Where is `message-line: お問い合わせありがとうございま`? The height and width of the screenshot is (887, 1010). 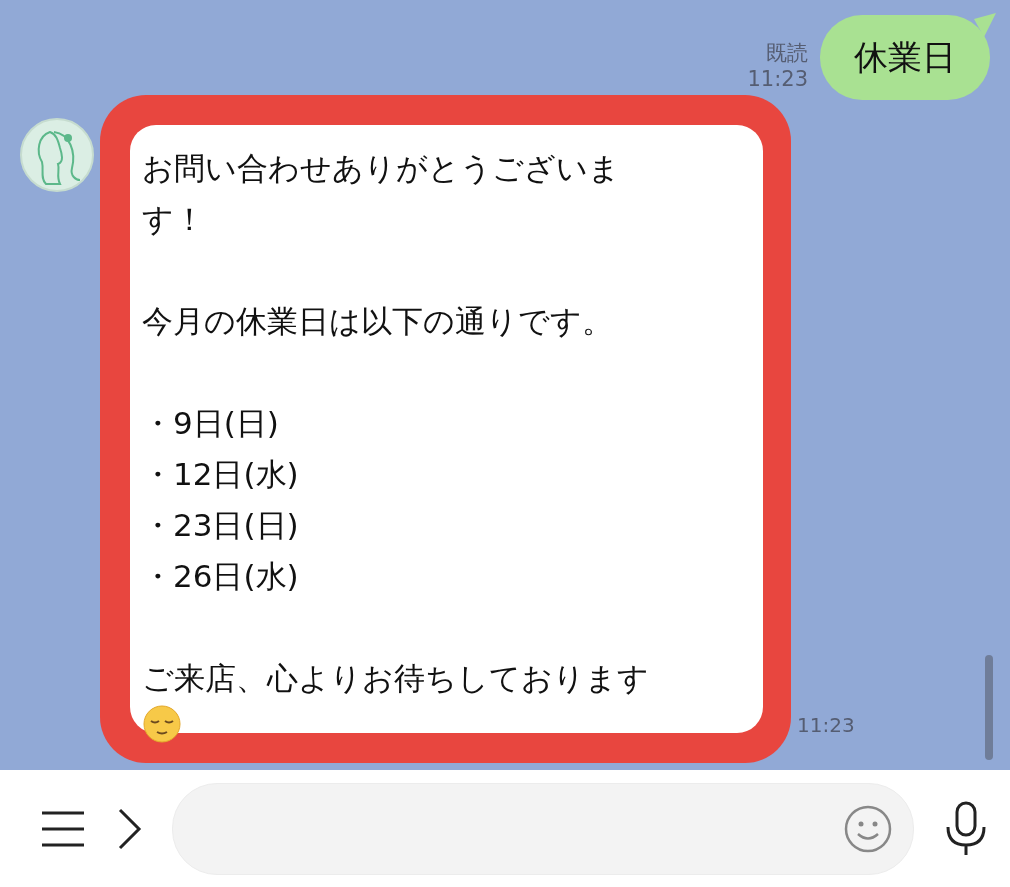 message-line: お問い合わせありがとうございま is located at coordinates (381, 168).